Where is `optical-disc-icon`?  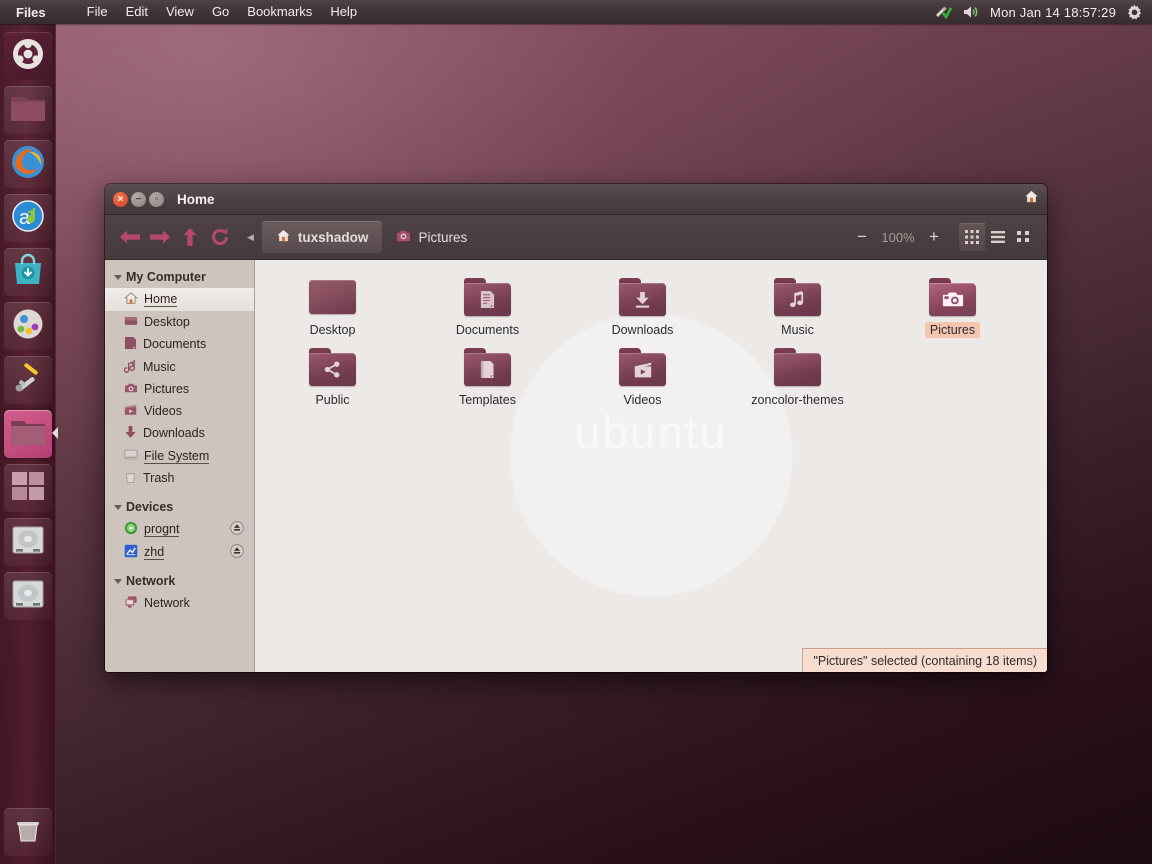 optical-disc-icon is located at coordinates (131, 529).